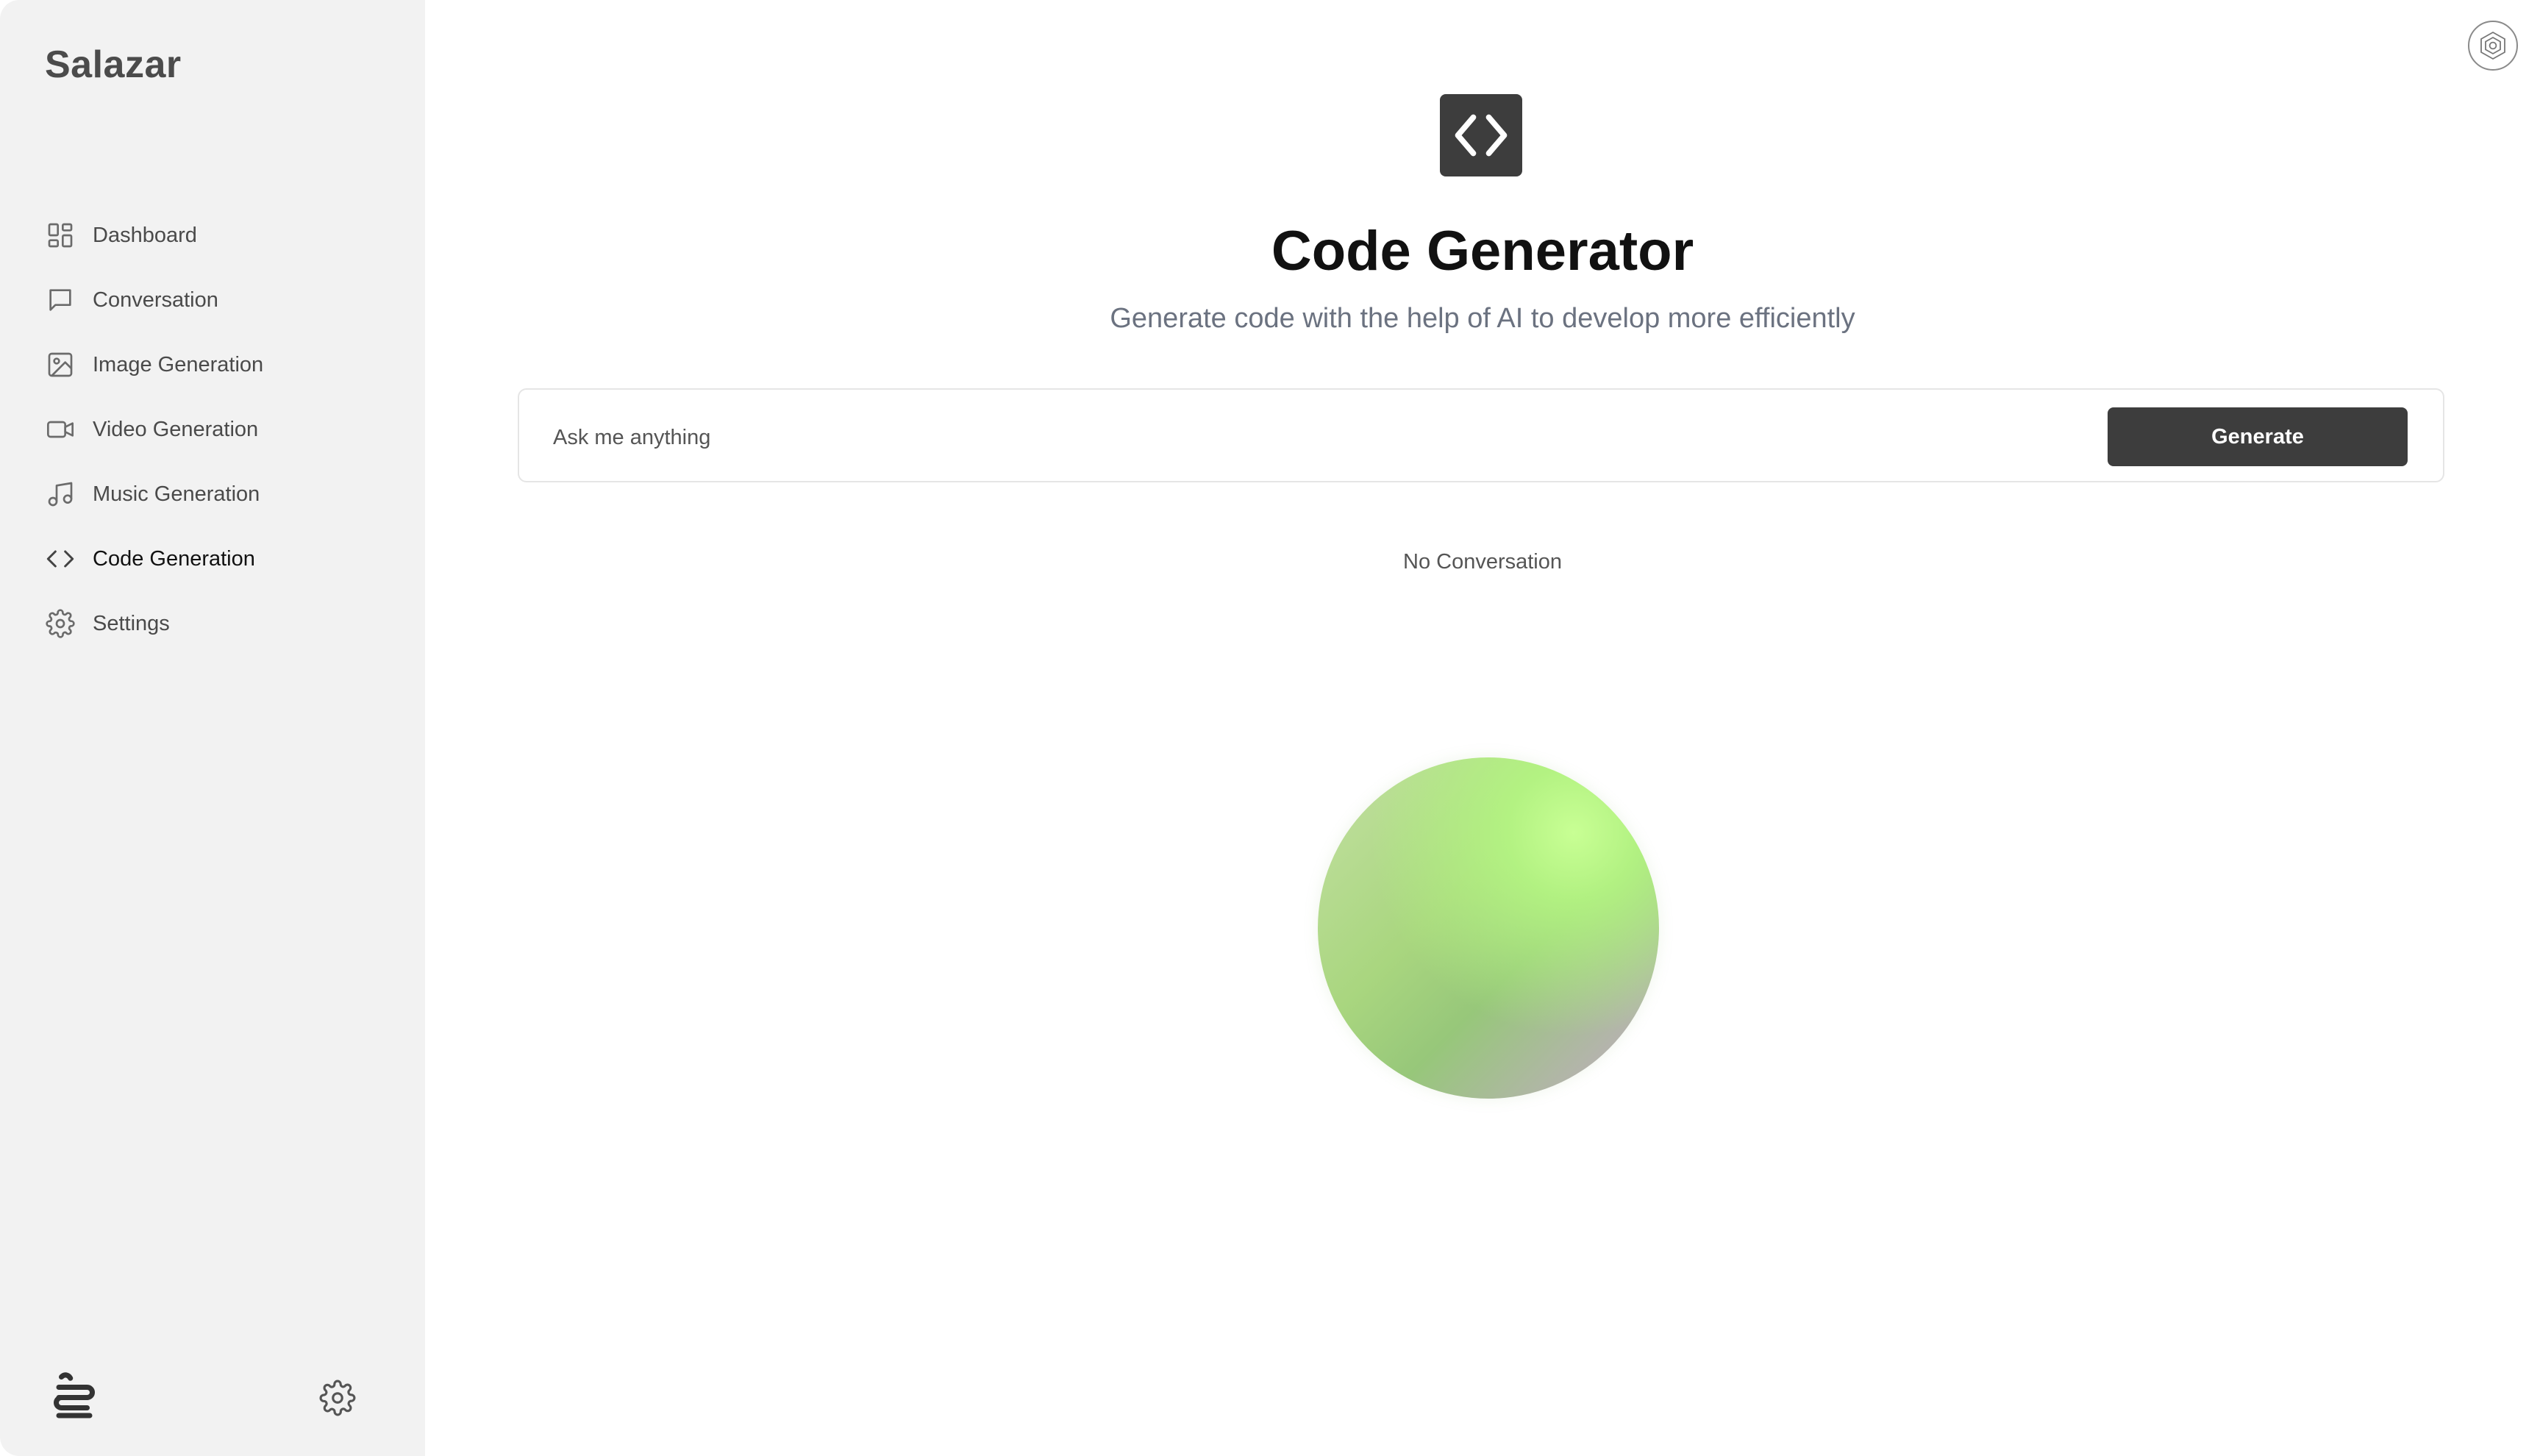 This screenshot has height=1456, width=2540. I want to click on sidebar-item-image-generation: Image Generation, so click(220, 364).